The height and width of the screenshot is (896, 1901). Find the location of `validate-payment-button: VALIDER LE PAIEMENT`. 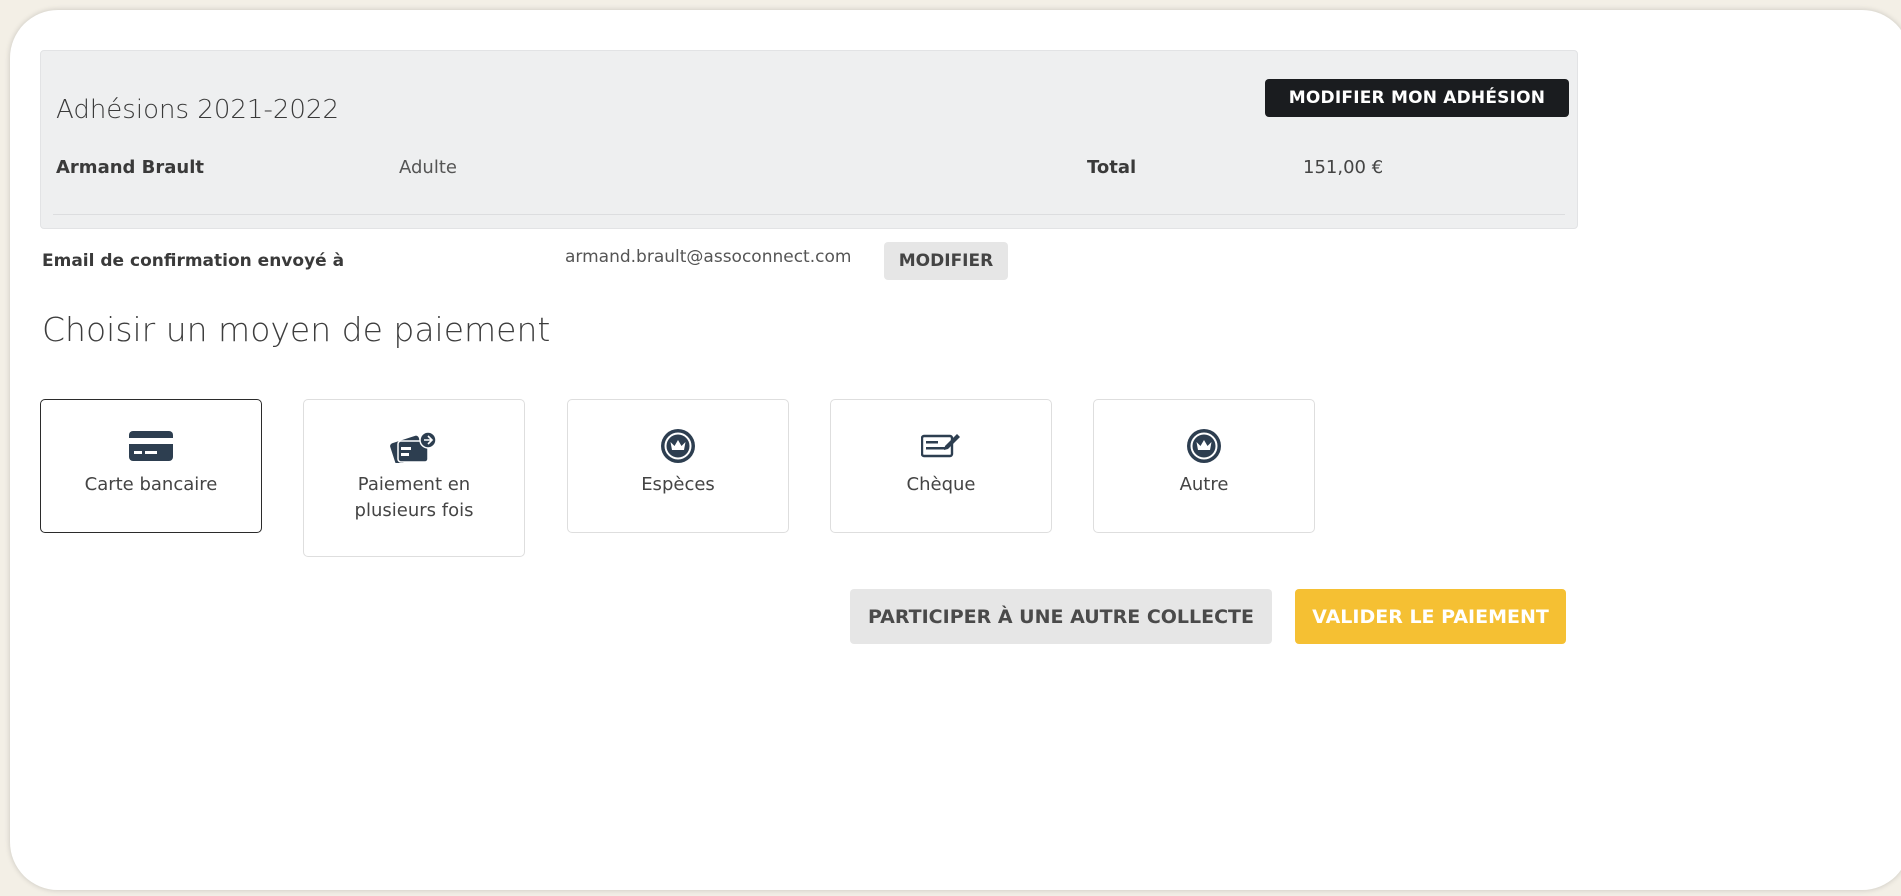

validate-payment-button: VALIDER LE PAIEMENT is located at coordinates (1430, 616).